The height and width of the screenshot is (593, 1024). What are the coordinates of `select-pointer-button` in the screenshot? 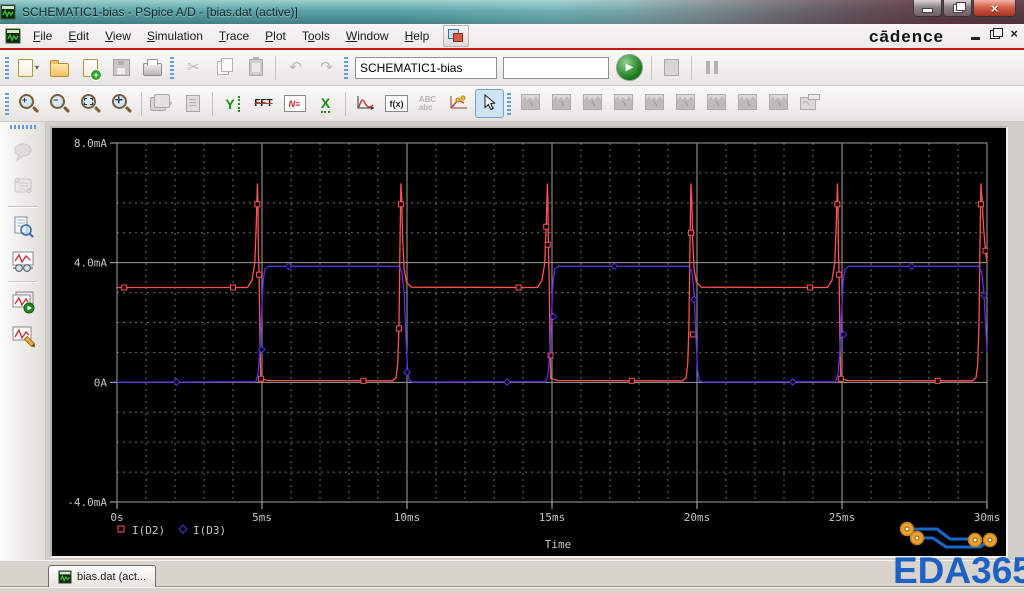 It's located at (489, 103).